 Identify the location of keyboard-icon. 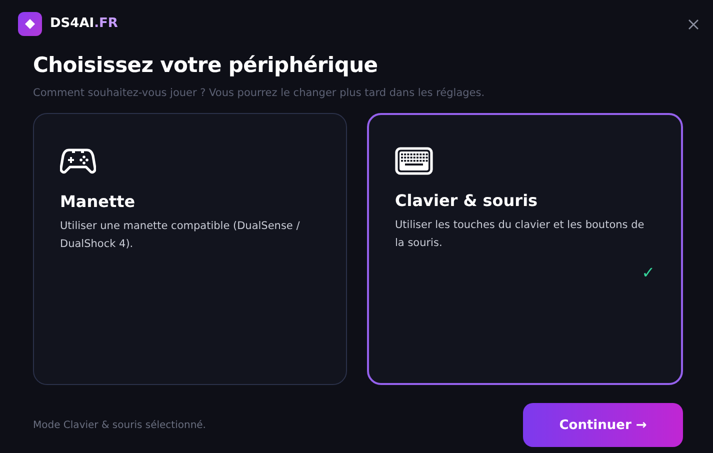
(414, 161).